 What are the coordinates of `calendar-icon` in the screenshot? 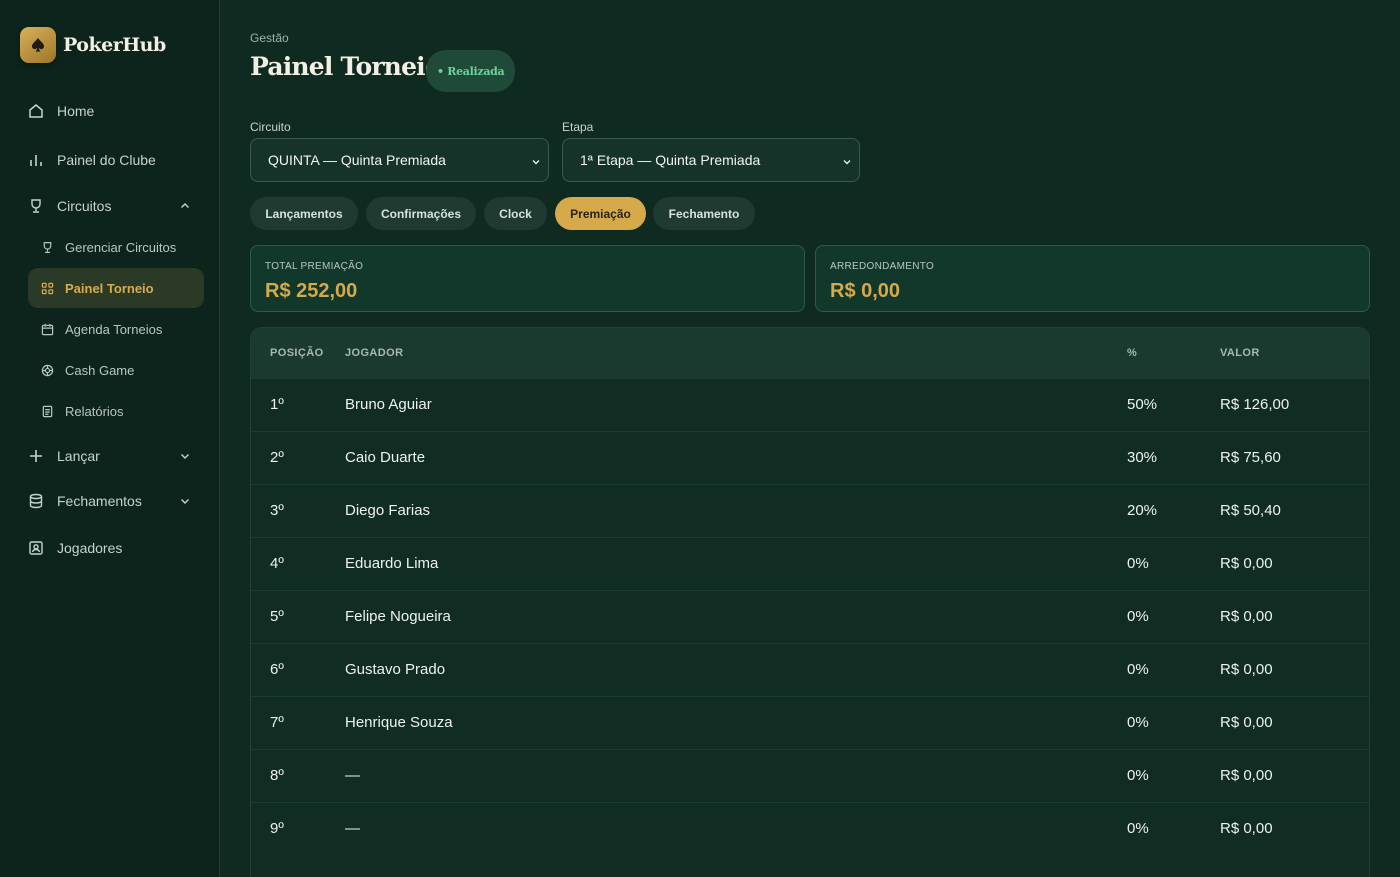 It's located at (47, 329).